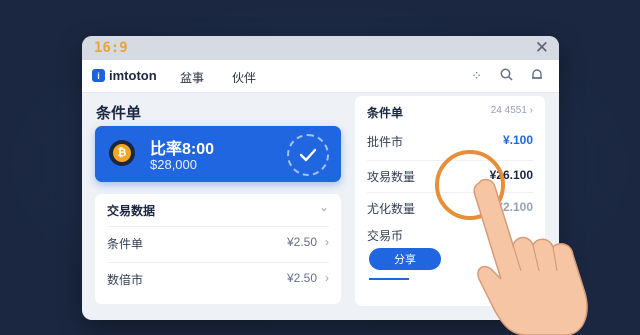  I want to click on row-label: 攻易数量, so click(391, 177).